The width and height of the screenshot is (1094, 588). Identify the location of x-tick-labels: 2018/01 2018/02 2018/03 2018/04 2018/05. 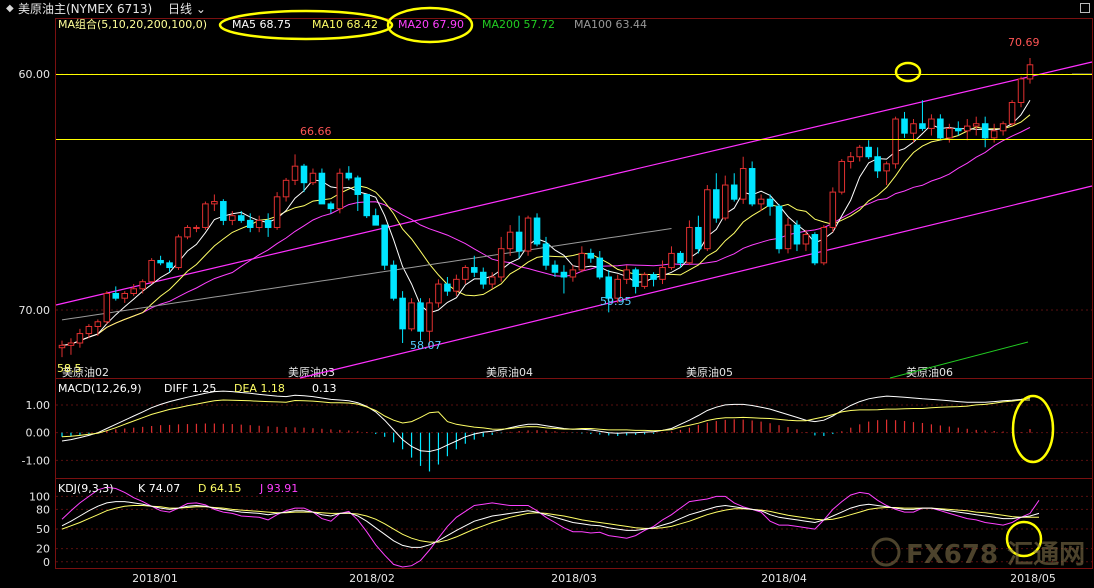
(594, 578).